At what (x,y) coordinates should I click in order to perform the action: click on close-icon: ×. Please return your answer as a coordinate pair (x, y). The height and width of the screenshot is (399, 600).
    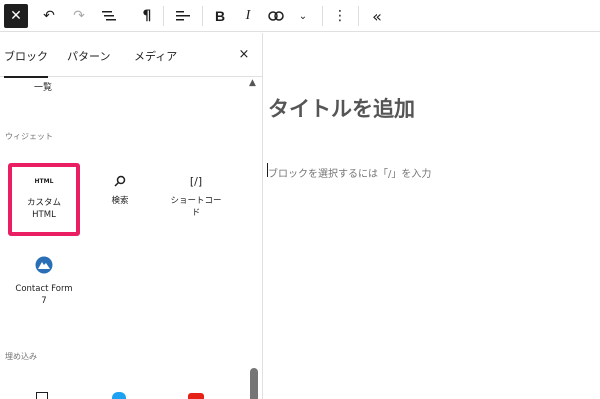
    Looking at the image, I should click on (244, 54).